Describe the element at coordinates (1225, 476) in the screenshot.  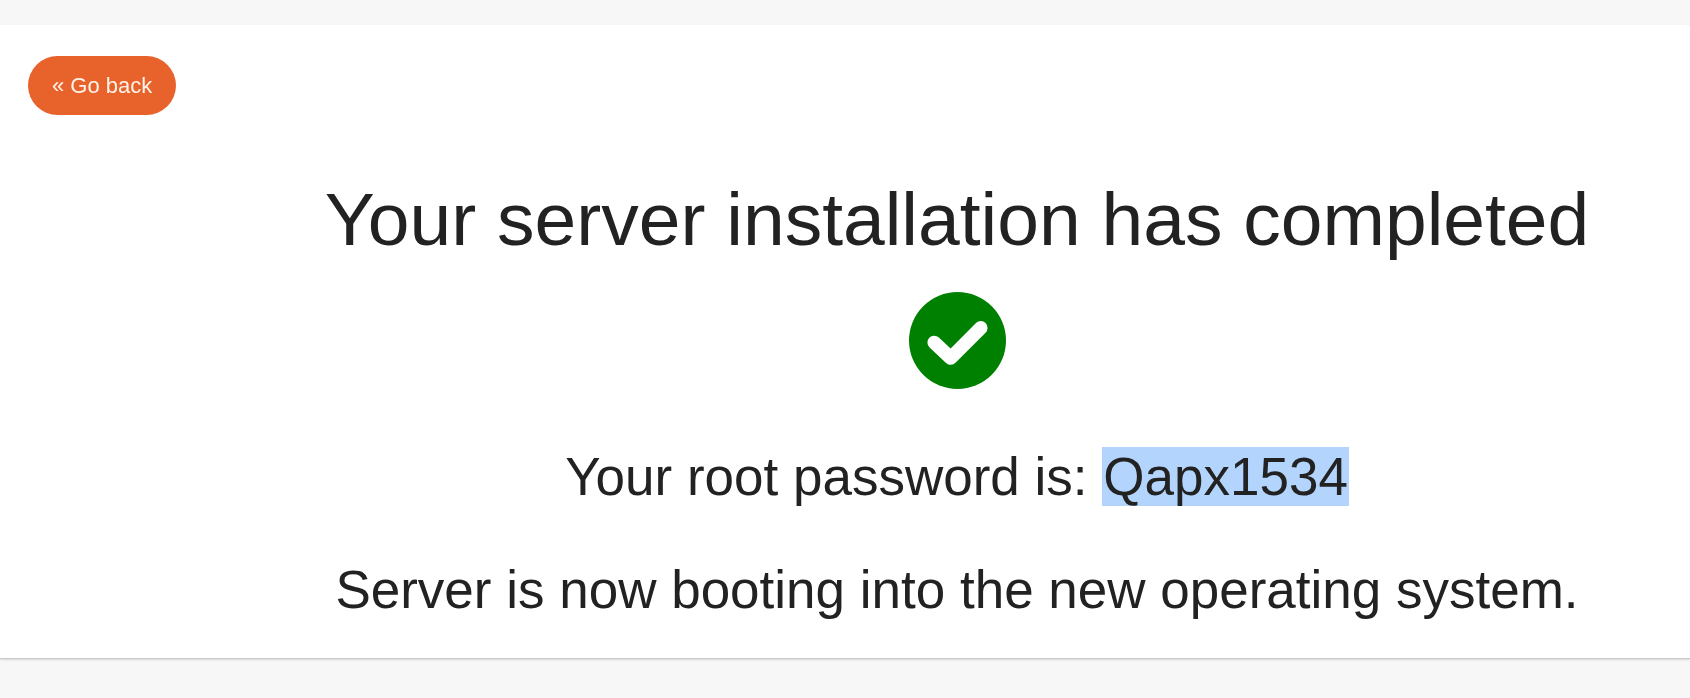
I see `password-value: Qapx1534` at that location.